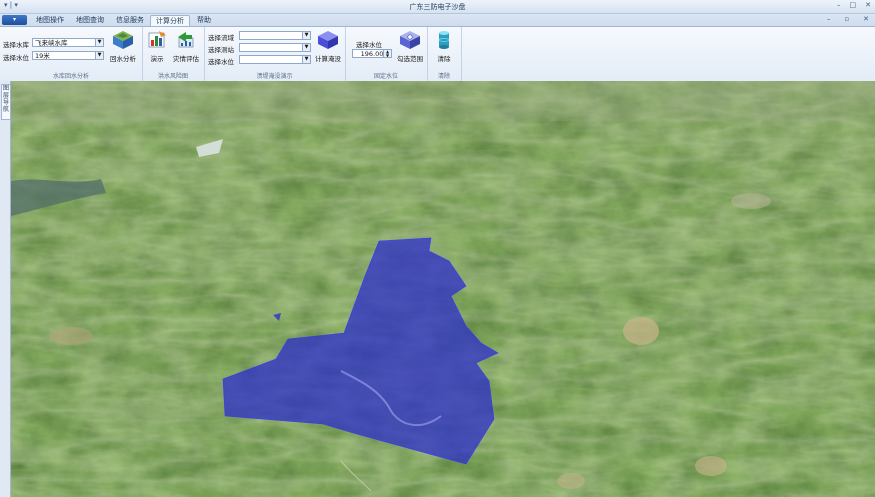 This screenshot has height=497, width=875. I want to click on app-menu-icon: ▾, so click(14, 19).